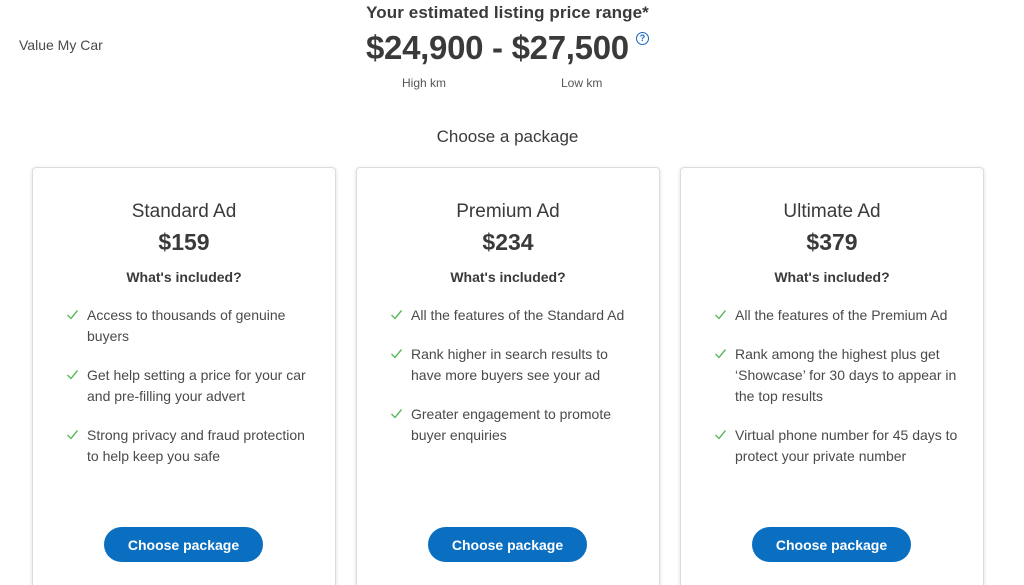 This screenshot has height=585, width=1024. I want to click on app-title: Value My Car, so click(61, 45).